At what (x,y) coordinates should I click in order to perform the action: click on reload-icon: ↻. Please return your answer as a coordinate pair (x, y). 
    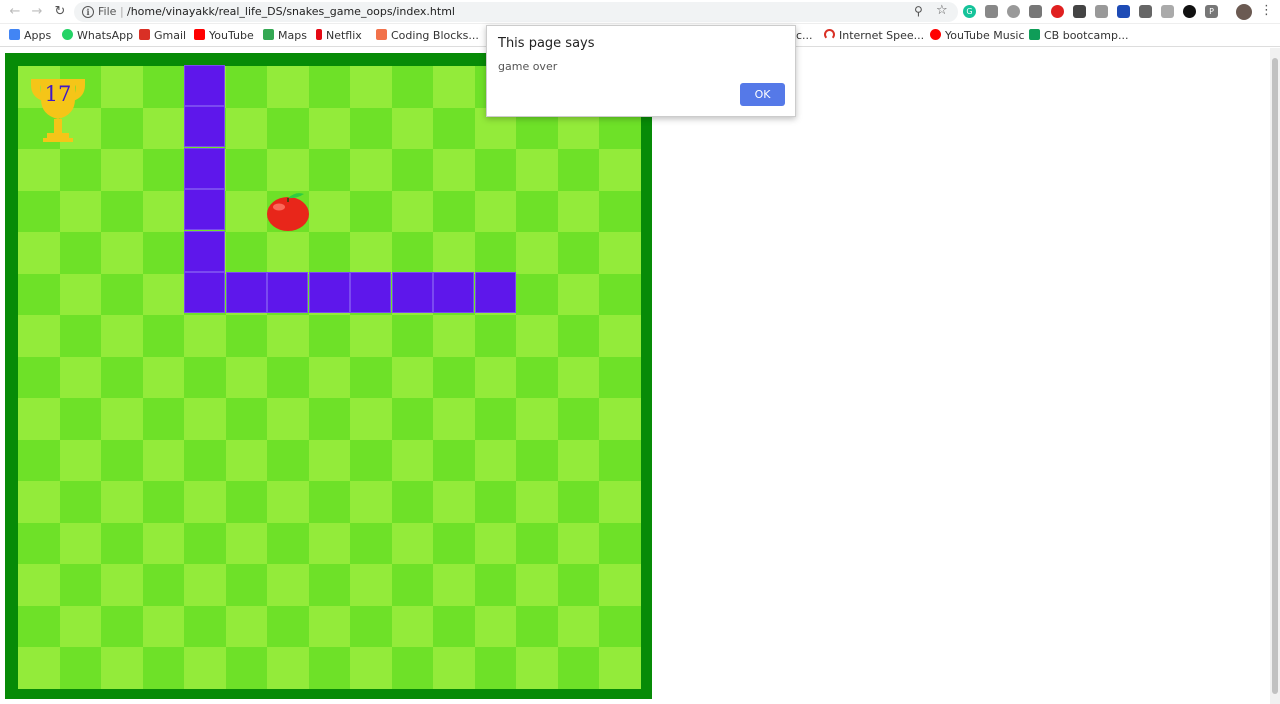
    Looking at the image, I should click on (60, 12).